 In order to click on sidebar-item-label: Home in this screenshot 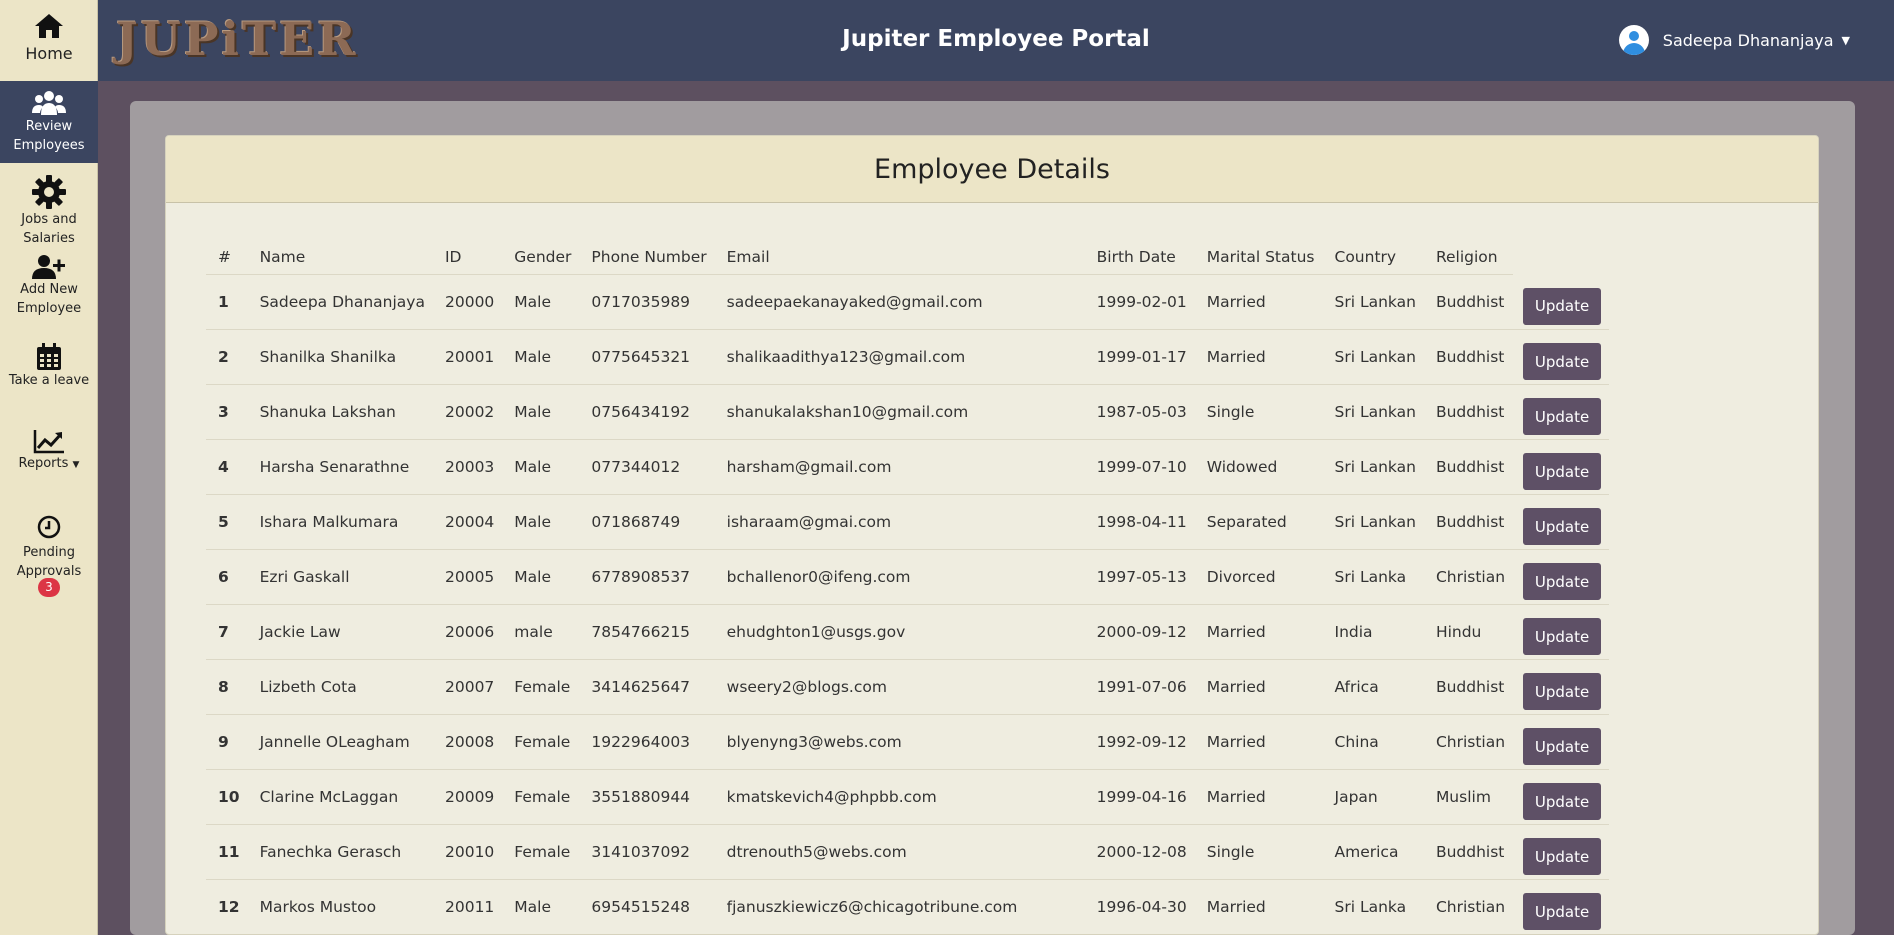, I will do `click(49, 53)`.